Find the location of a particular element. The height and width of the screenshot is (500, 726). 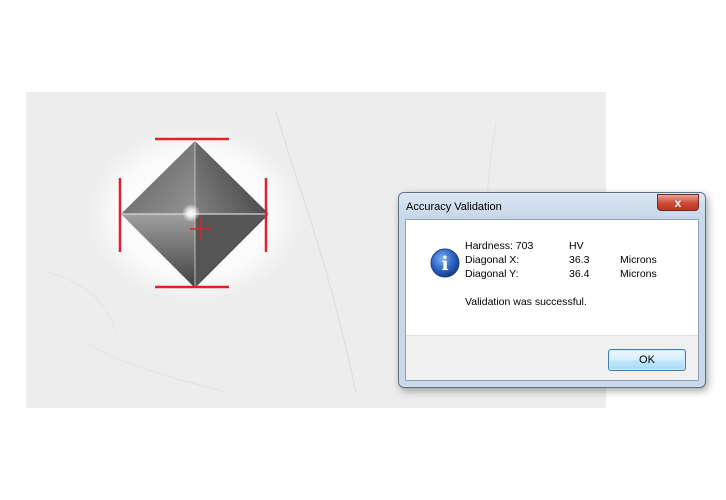

hardness-label: Hardness: 703 is located at coordinates (499, 246).